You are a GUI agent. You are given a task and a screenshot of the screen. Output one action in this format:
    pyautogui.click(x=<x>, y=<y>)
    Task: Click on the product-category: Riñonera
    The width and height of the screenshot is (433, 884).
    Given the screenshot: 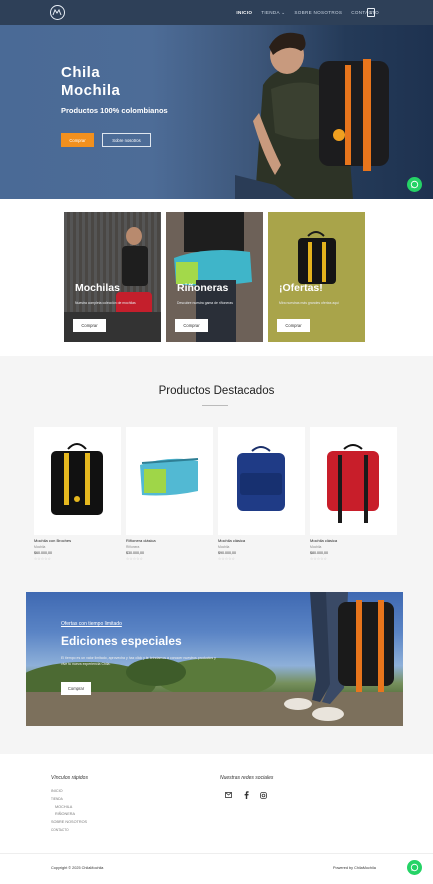 What is the action you would take?
    pyautogui.click(x=133, y=547)
    